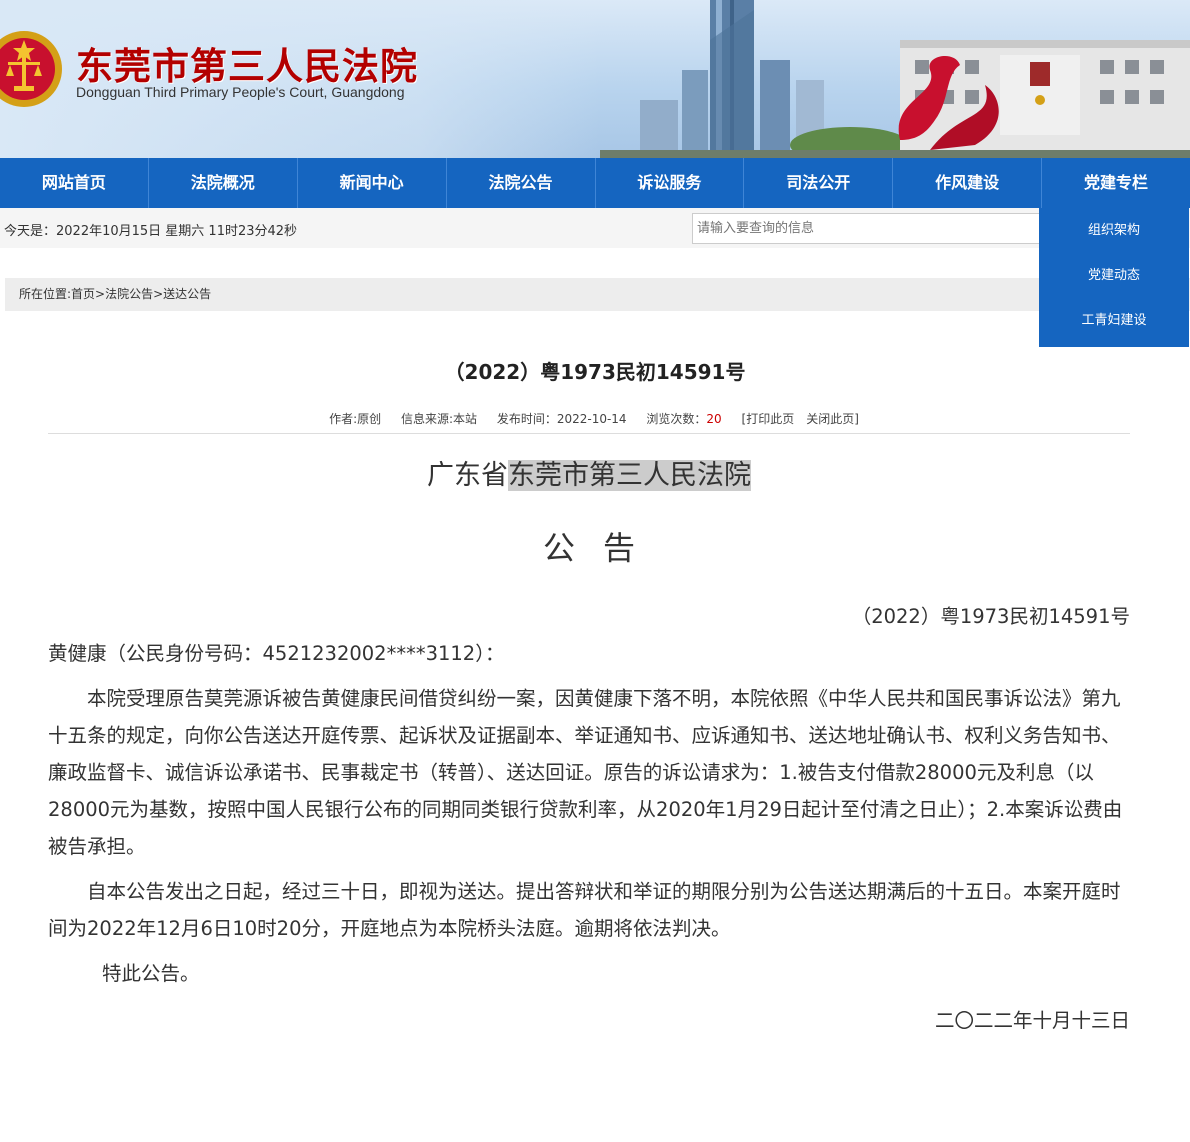  I want to click on breadcrumb: 所在位置:首页>法院公告>送达公告, so click(597, 294).